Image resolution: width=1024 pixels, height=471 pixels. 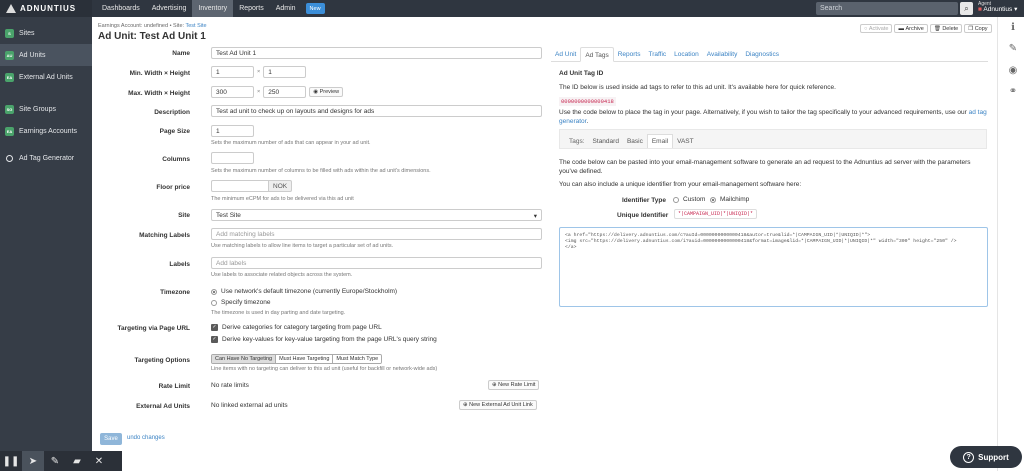 I want to click on user-menu: Agent ■ Adnuntius ▾, so click(x=997, y=7).